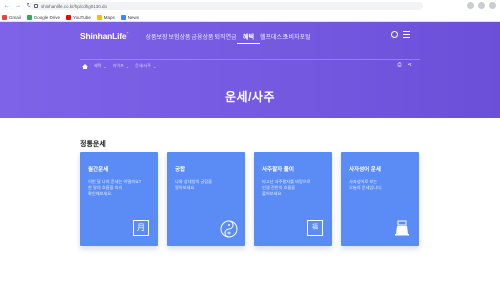 Image resolution: width=500 pixels, height=286 pixels. What do you see at coordinates (74, 6) in the screenshot?
I see `url-text: shinhanlife.co.kr/hp/cdhg0130.do` at bounding box center [74, 6].